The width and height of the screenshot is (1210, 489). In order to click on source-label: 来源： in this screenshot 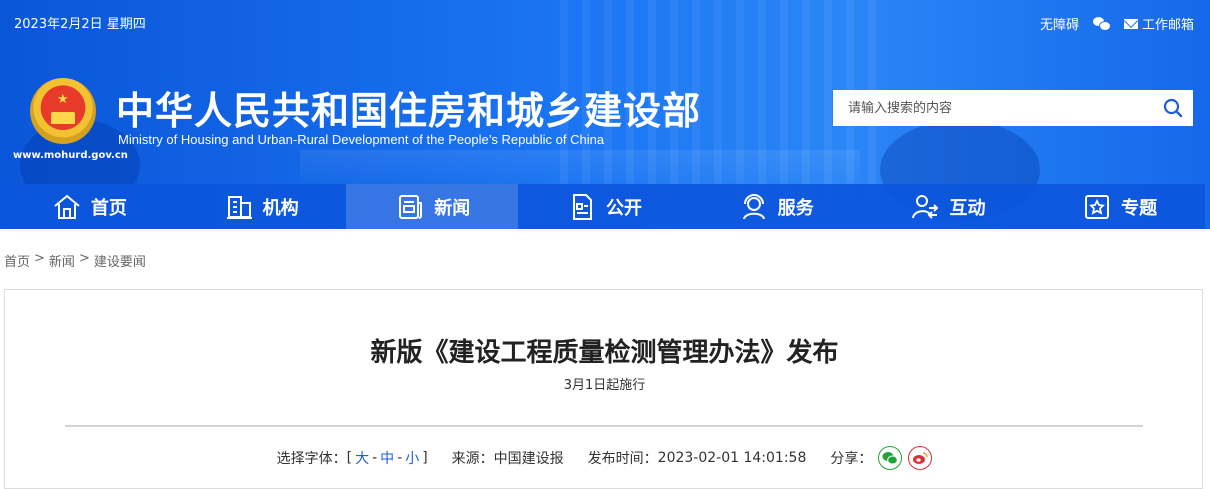, I will do `click(472, 459)`.